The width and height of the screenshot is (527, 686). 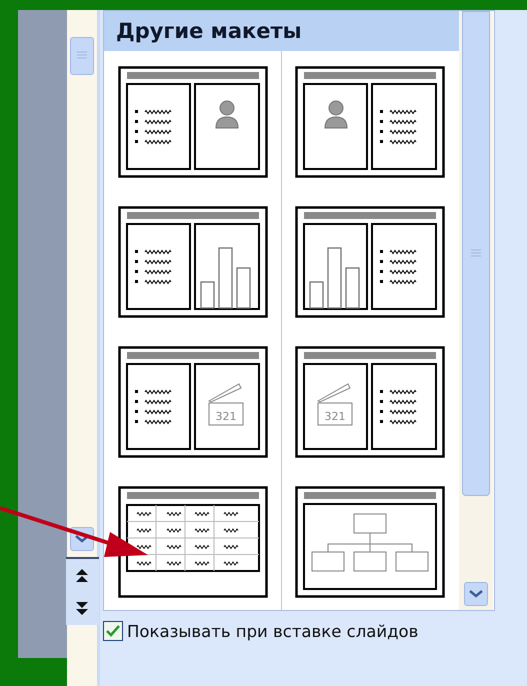 What do you see at coordinates (82, 608) in the screenshot?
I see `next-slide-icon` at bounding box center [82, 608].